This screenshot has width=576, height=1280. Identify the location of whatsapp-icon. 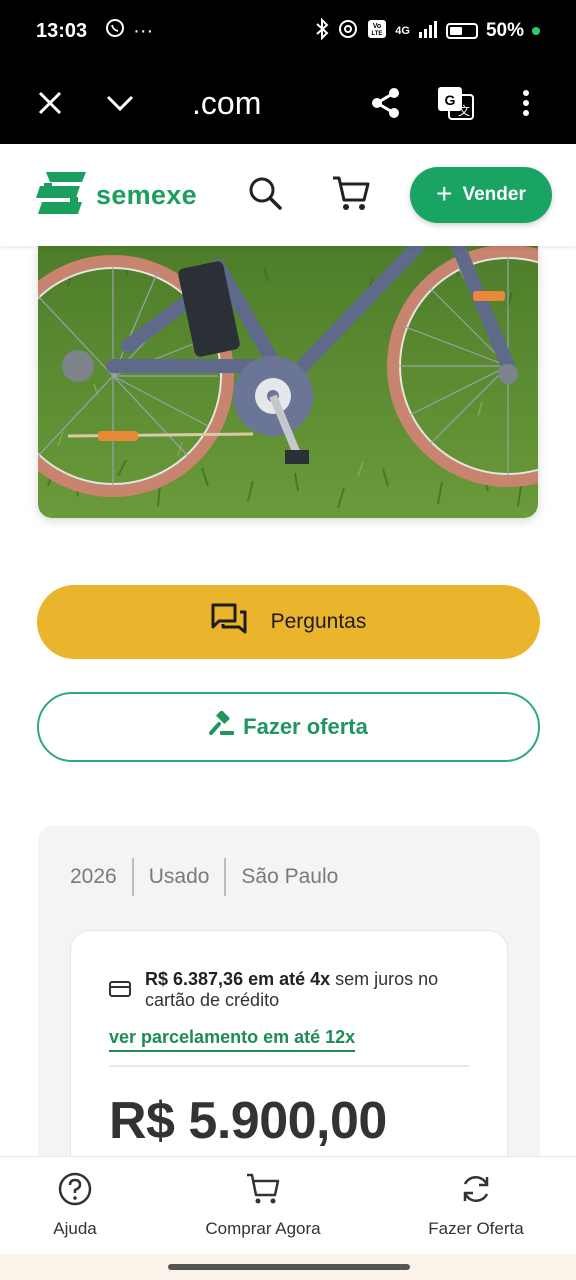
(115, 31).